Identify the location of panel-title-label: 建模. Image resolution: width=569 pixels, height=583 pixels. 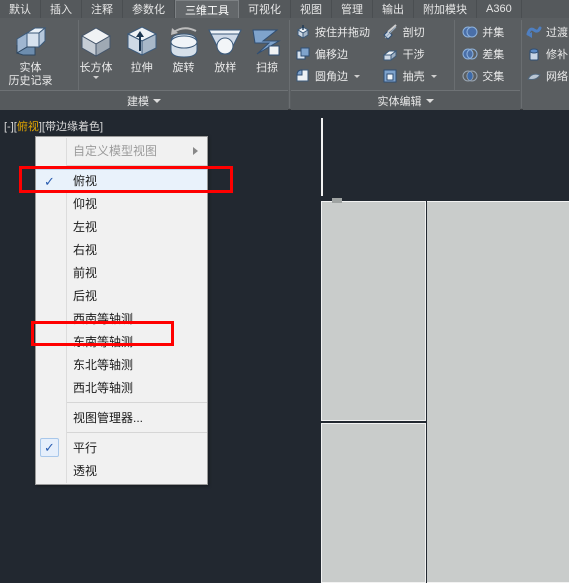
(138, 101).